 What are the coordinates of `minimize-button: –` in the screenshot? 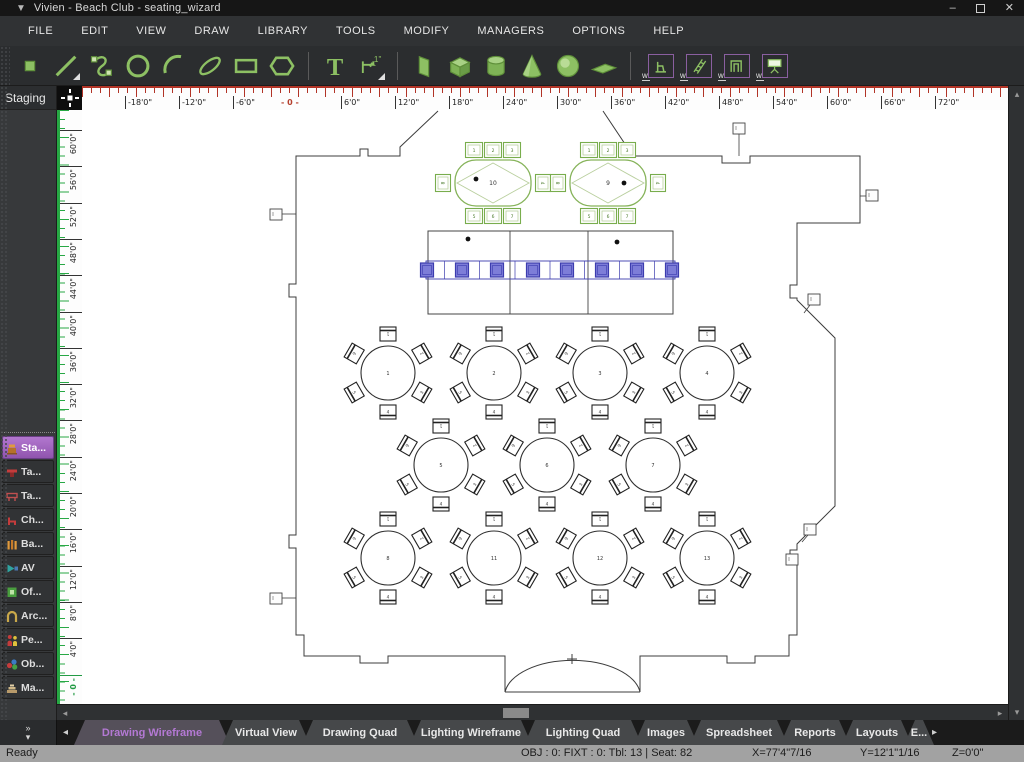 It's located at (953, 8).